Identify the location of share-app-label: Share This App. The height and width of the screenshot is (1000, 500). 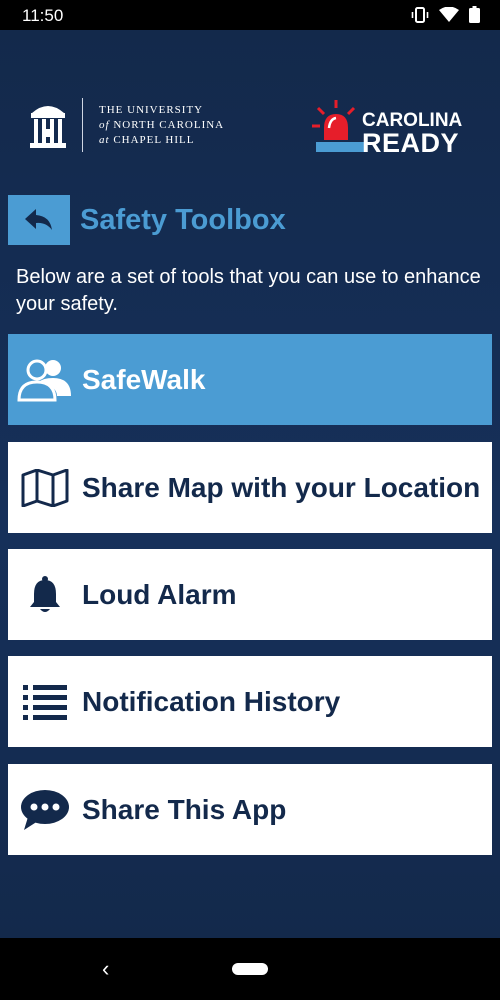
(184, 809).